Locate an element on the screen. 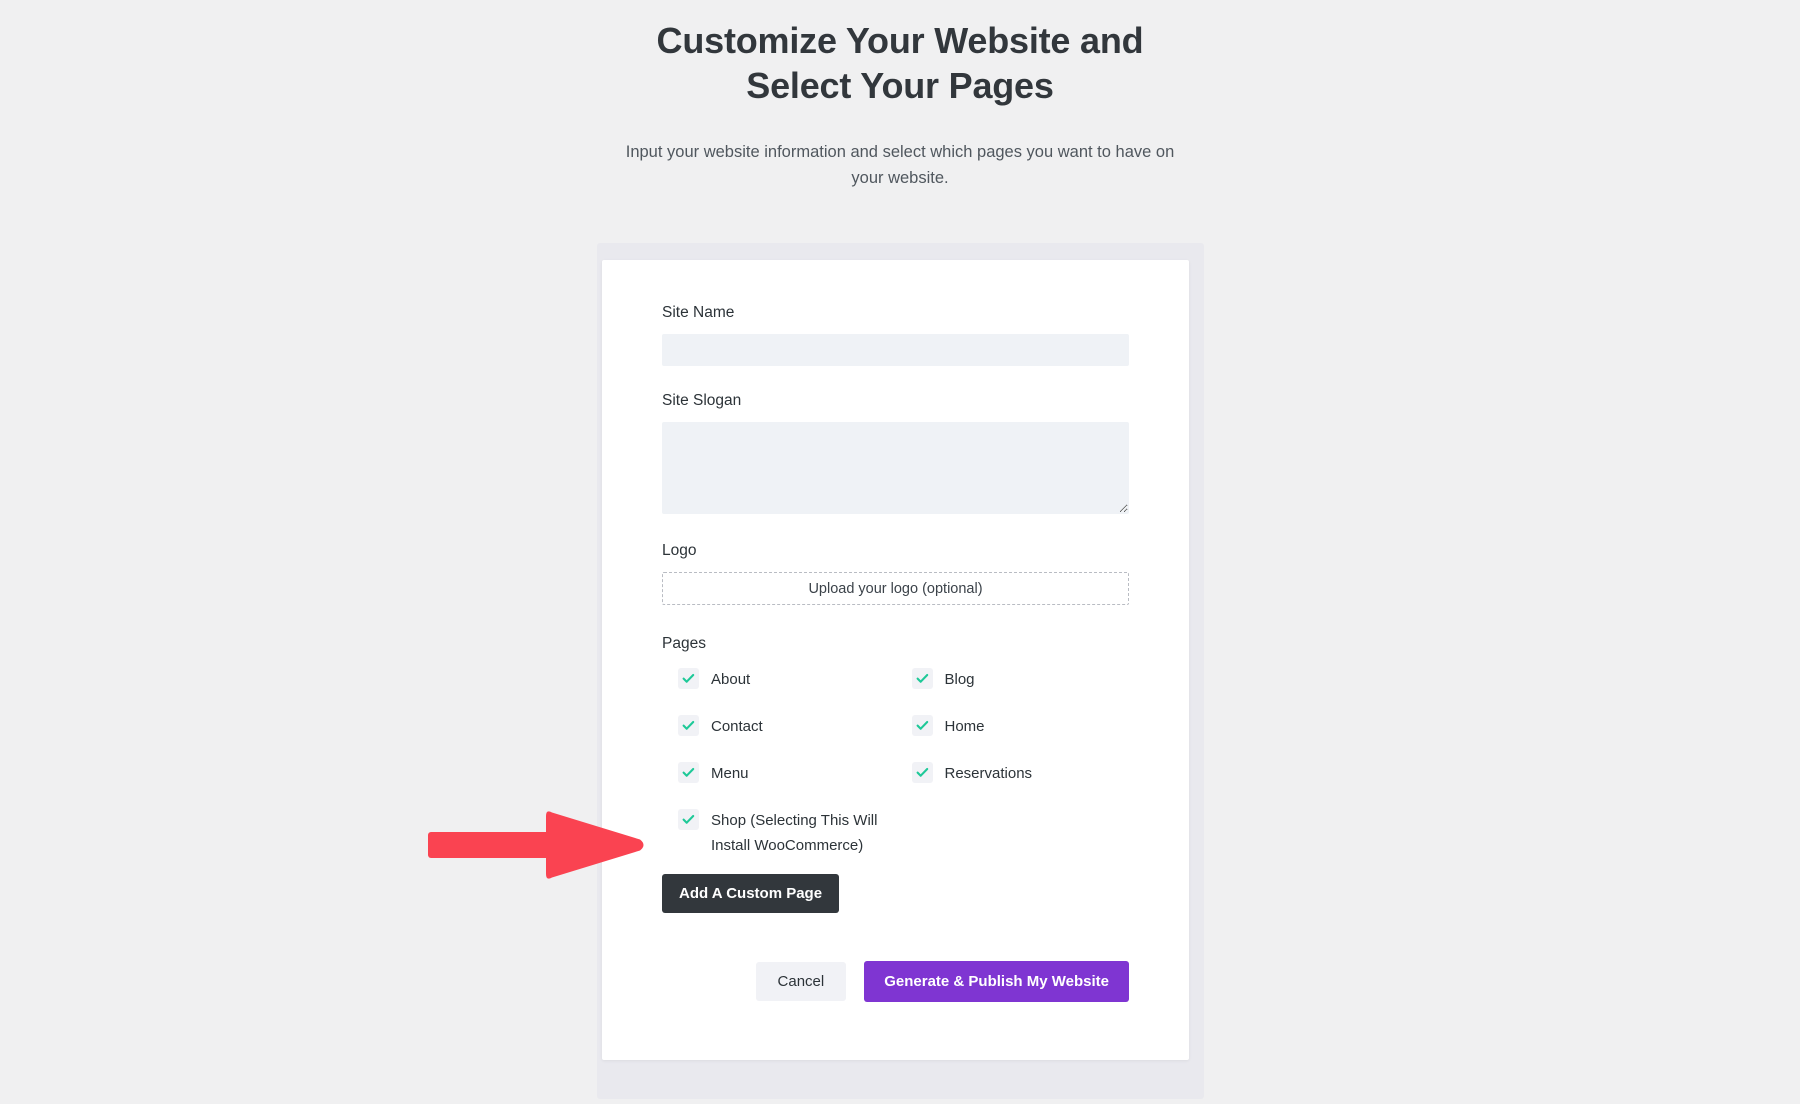 This screenshot has height=1104, width=1800. add-custom-page-row: Add A Custom Page is located at coordinates (895, 894).